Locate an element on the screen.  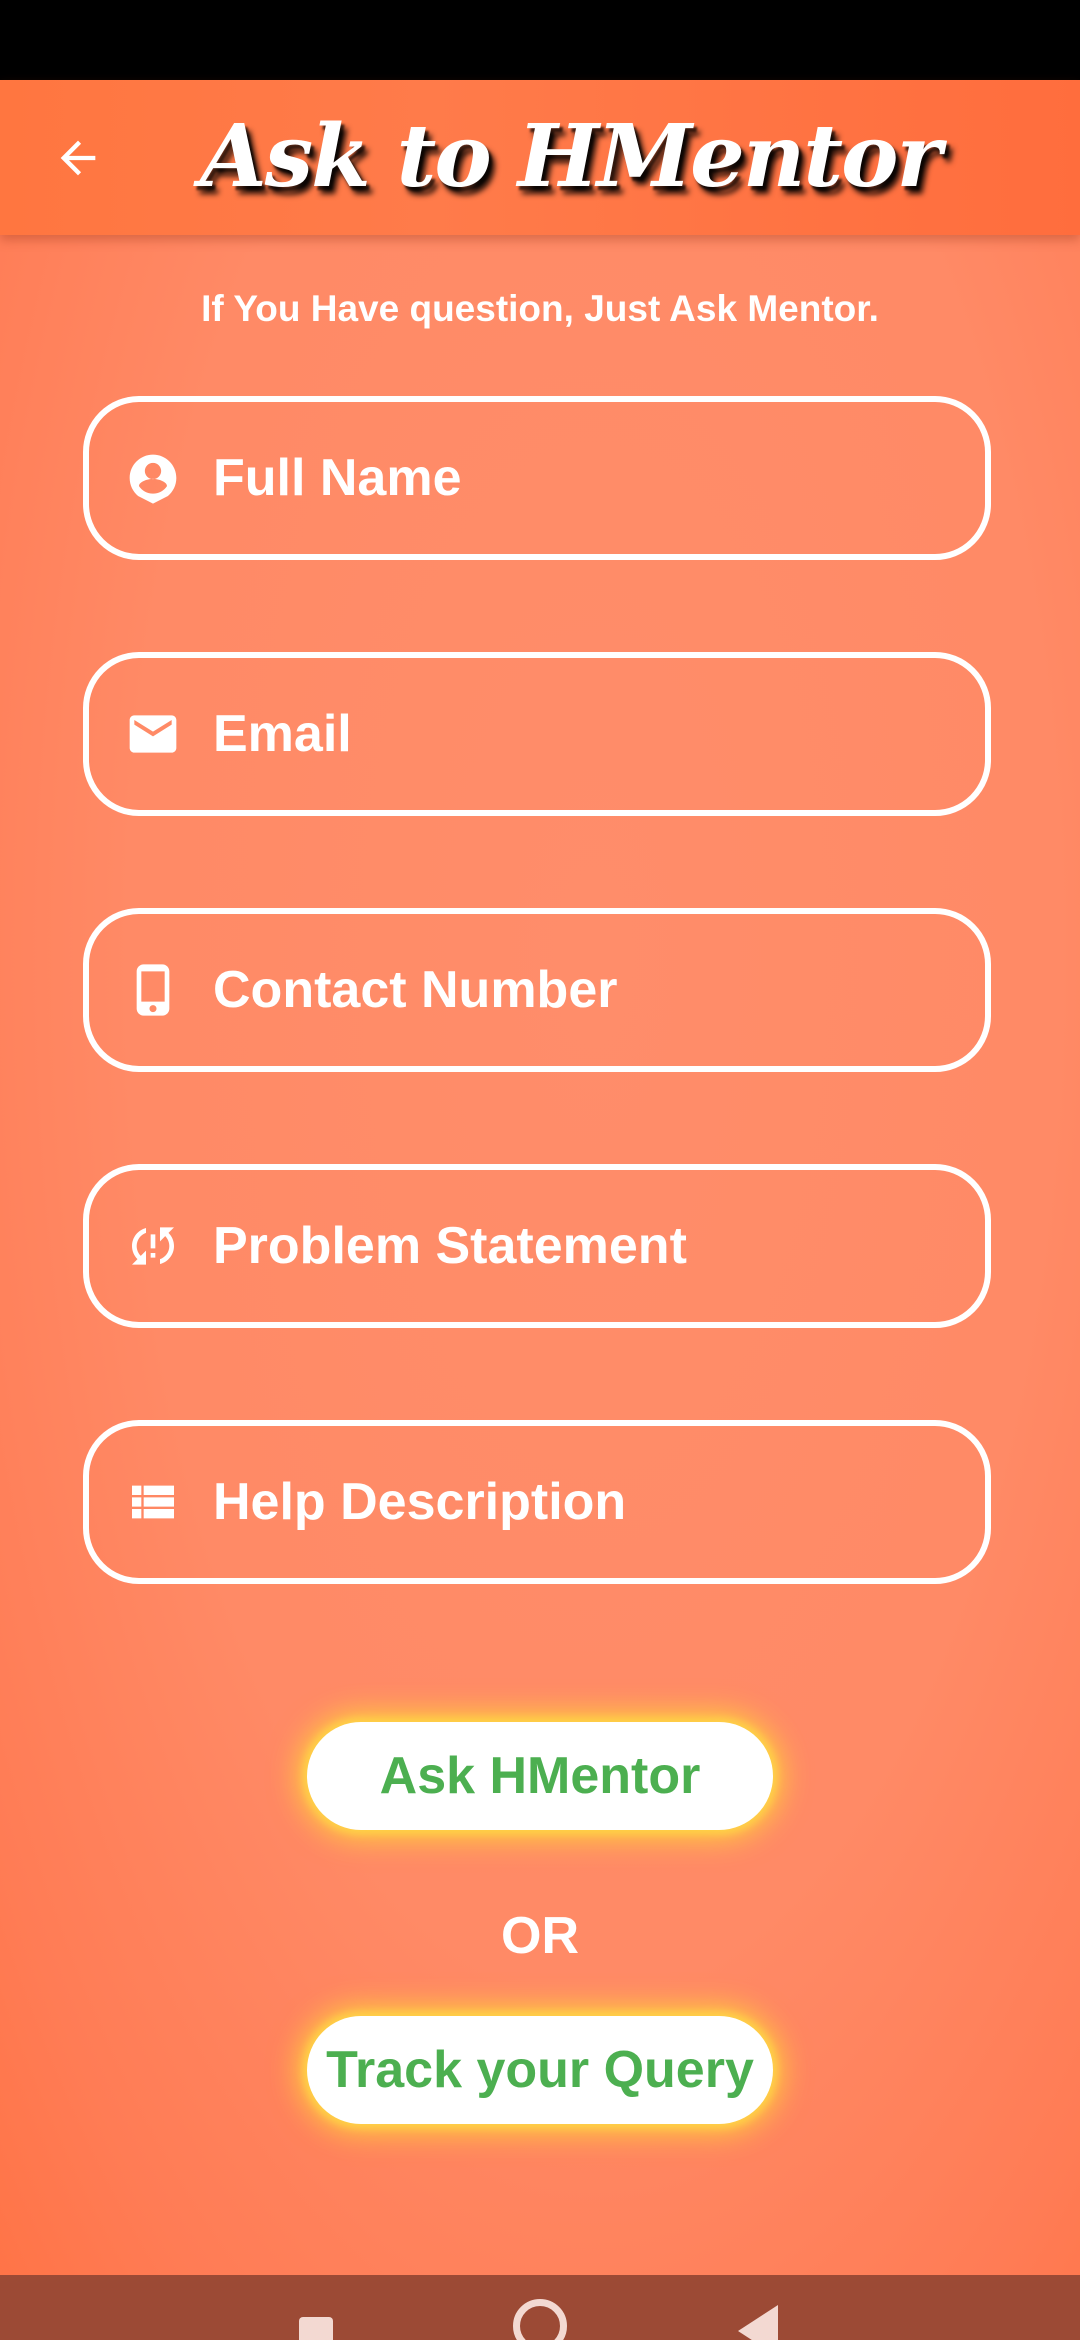
full-name-field: Full Name is located at coordinates (537, 478).